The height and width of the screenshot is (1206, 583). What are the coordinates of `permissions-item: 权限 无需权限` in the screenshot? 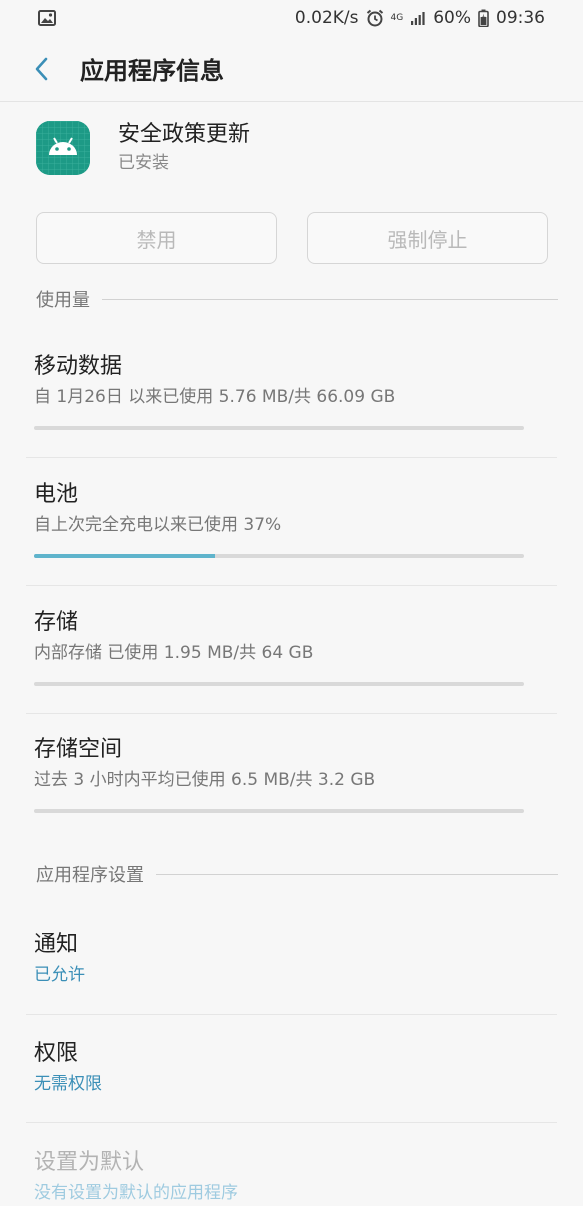 It's located at (279, 1068).